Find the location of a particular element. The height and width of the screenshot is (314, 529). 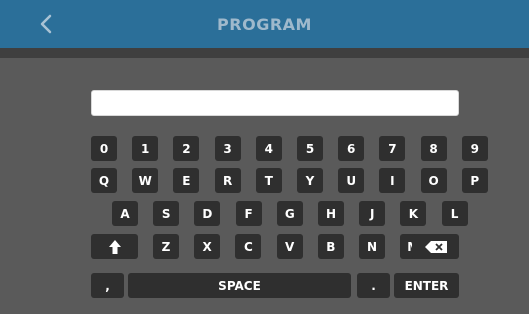

key-3: 3 is located at coordinates (227, 148).